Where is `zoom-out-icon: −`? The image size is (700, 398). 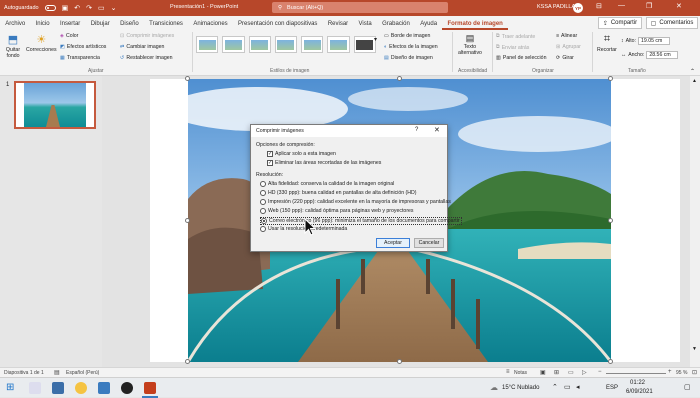
zoom-out-icon: − is located at coordinates (600, 372).